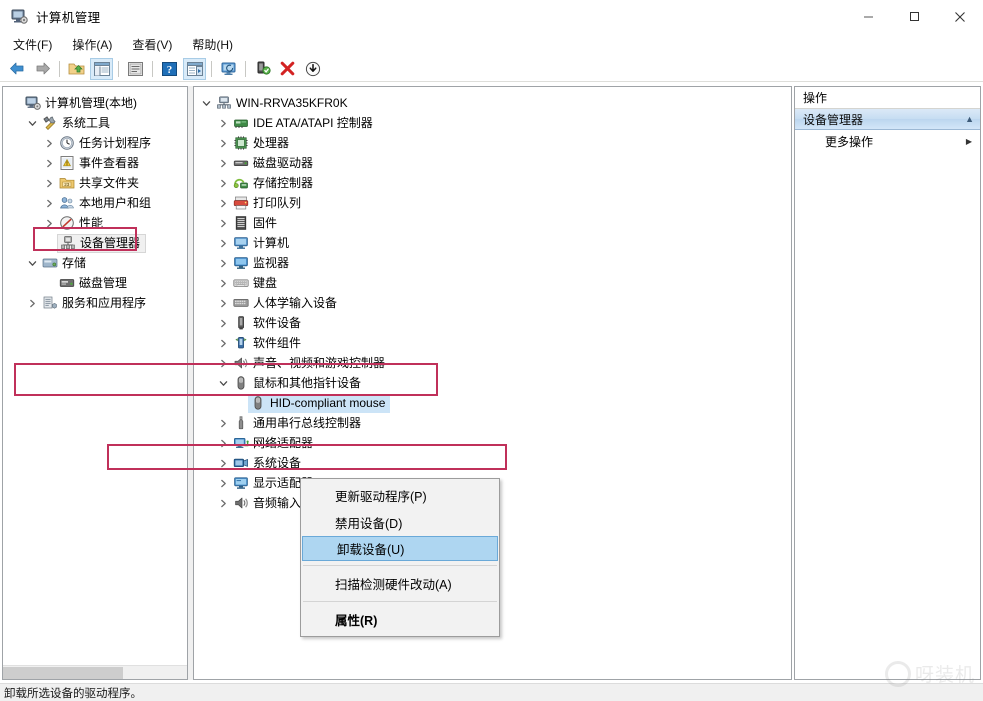 This screenshot has height=701, width=983. I want to click on context-menu-item: 禁用设备(D), so click(400, 522).